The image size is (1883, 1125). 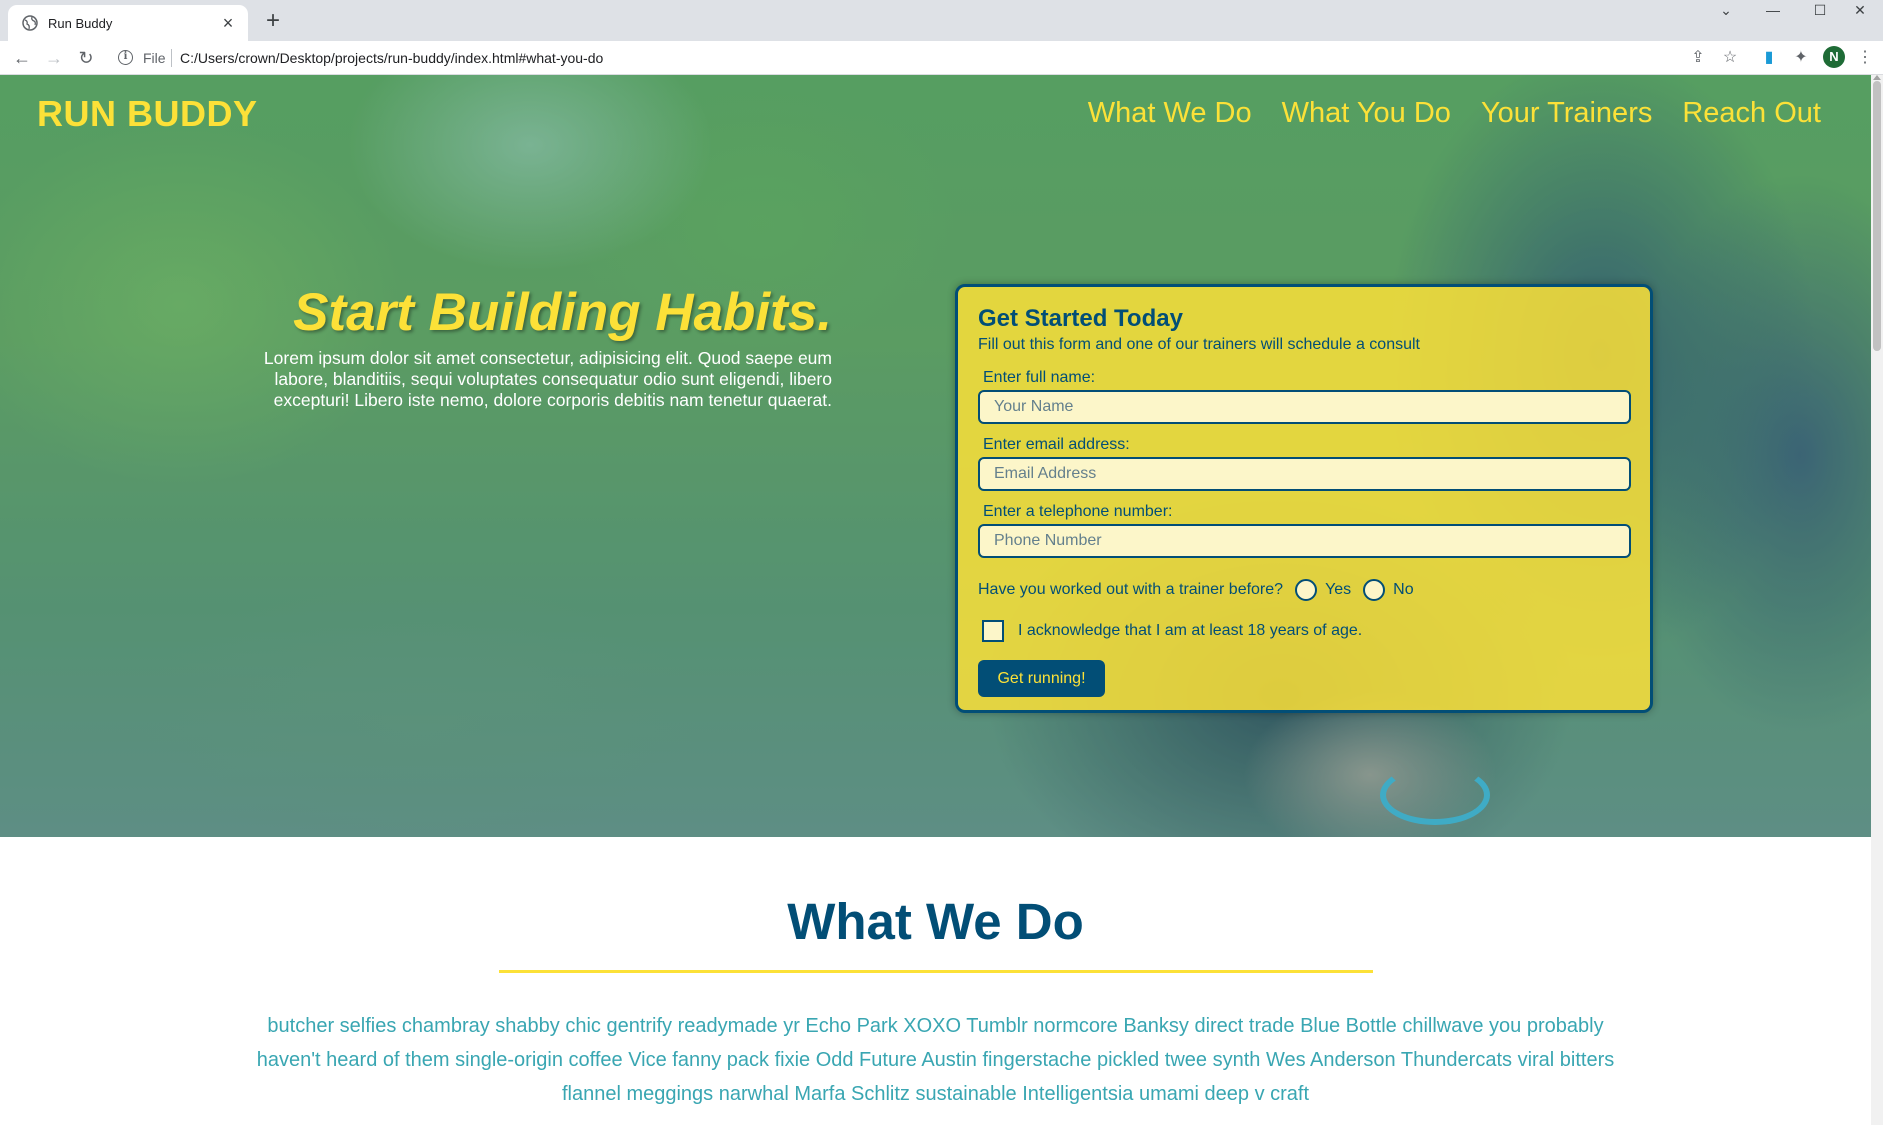 I want to click on nav-your-trainers: Your Trainers, so click(x=1566, y=113).